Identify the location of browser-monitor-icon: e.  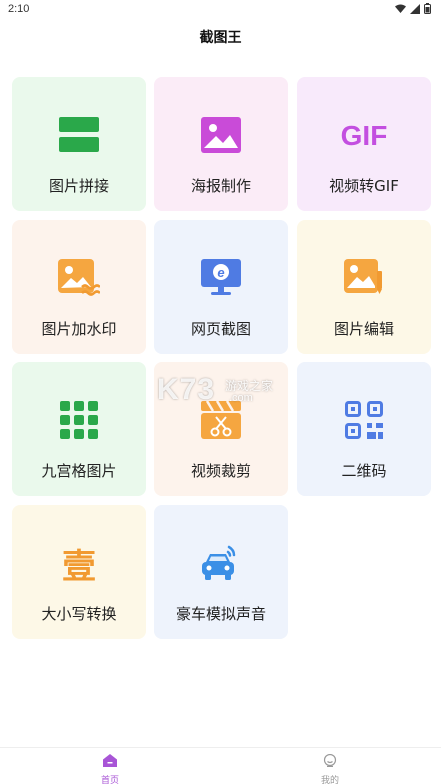
(221, 278).